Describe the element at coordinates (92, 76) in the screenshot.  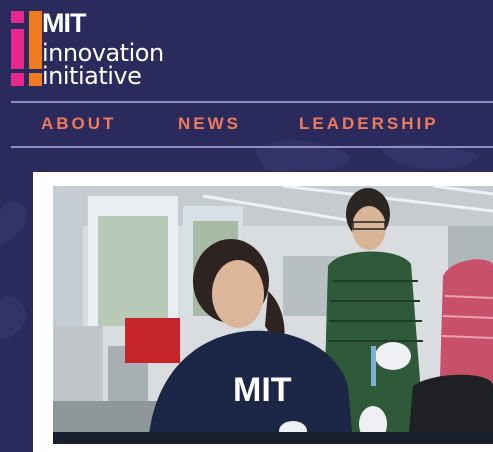
I see `logo-line-initiative: initiative` at that location.